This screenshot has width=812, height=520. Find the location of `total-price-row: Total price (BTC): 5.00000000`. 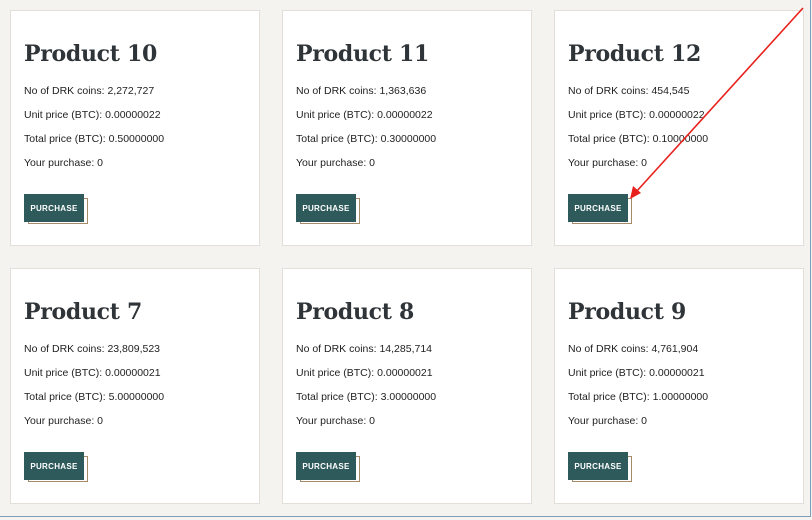

total-price-row: Total price (BTC): 5.00000000 is located at coordinates (94, 397).